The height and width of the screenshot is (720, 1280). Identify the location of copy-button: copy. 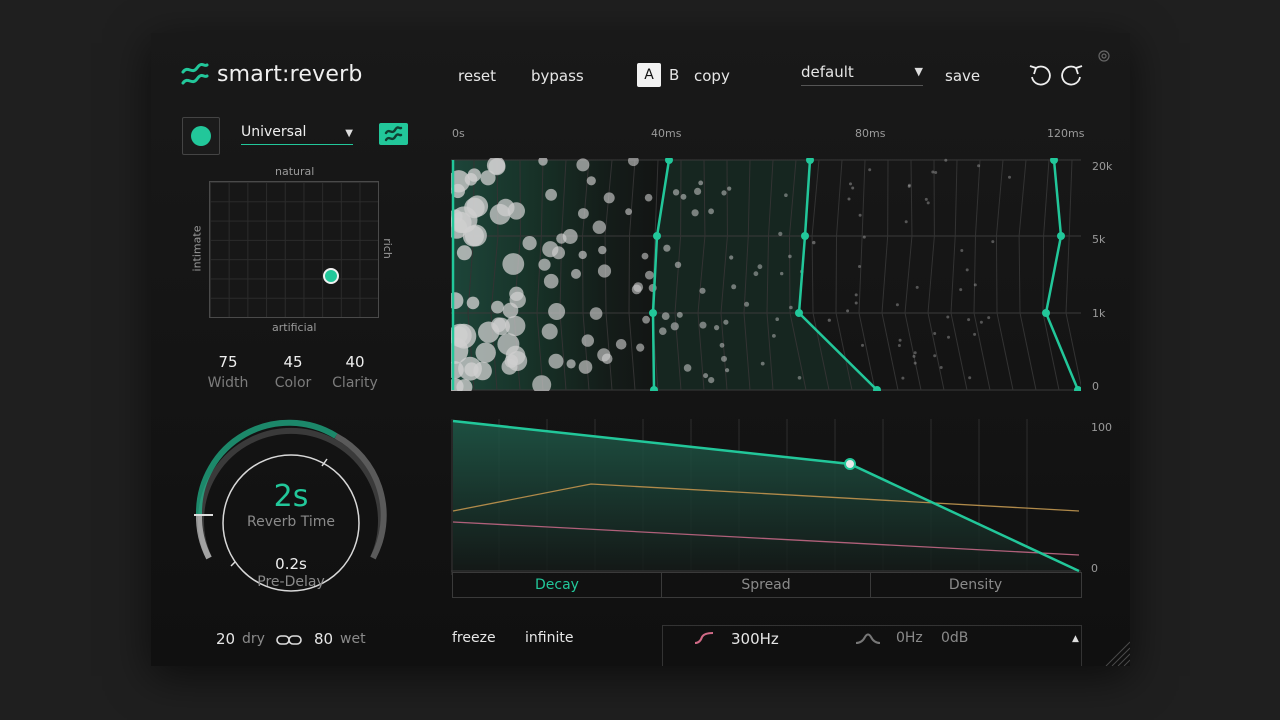
(712, 76).